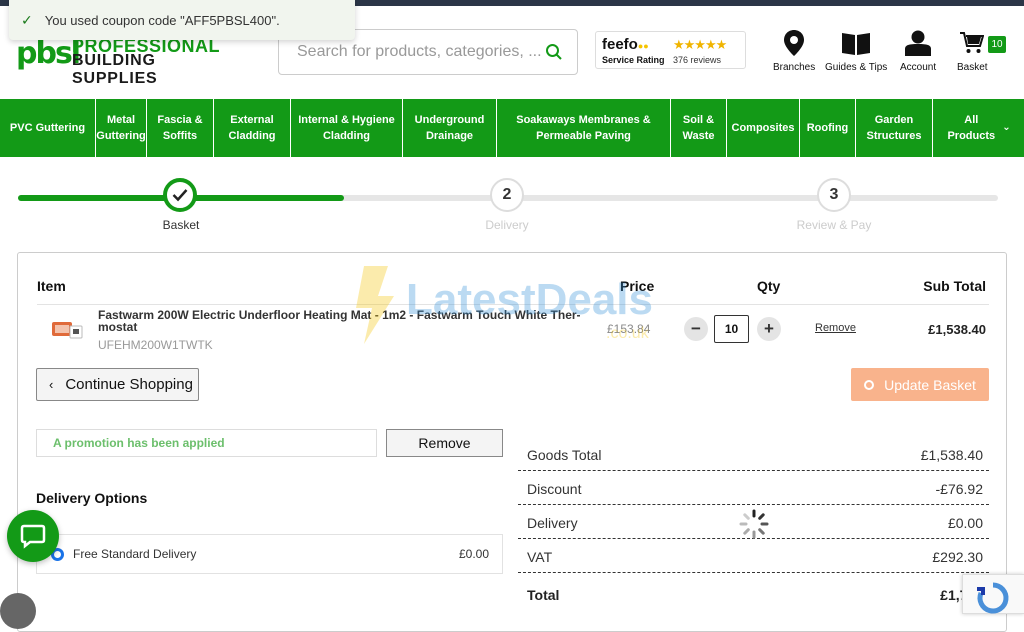 The image size is (1024, 632). What do you see at coordinates (754, 524) in the screenshot?
I see `loading-spinner-icon` at bounding box center [754, 524].